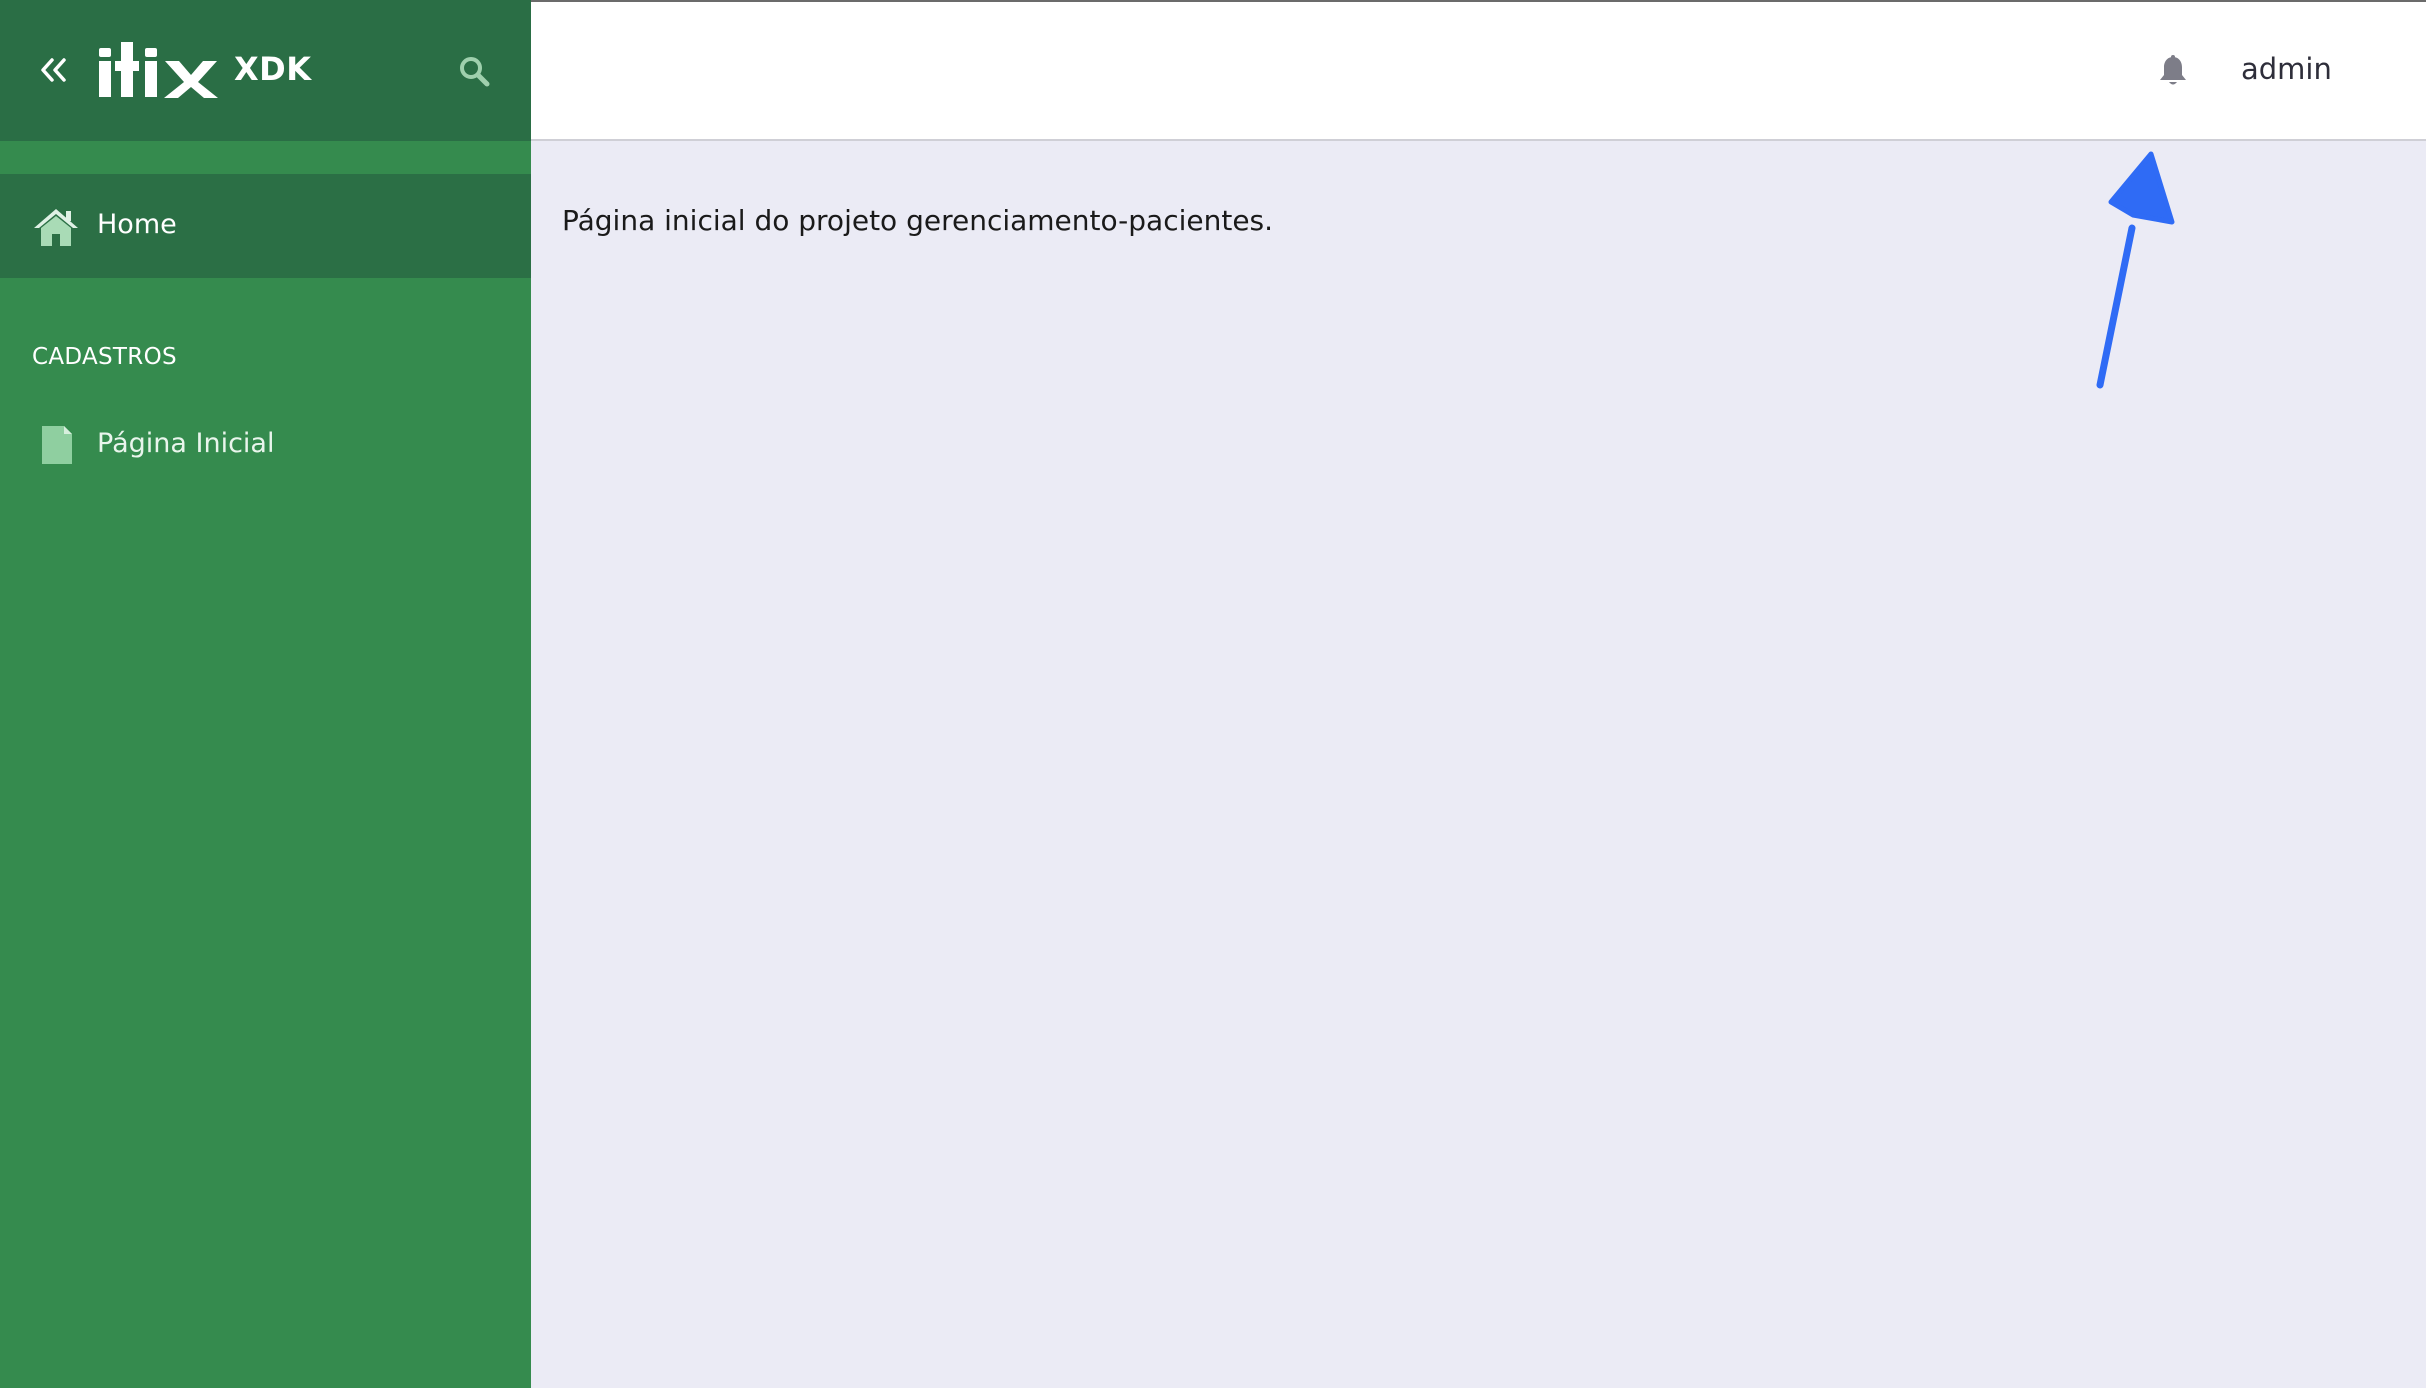 This screenshot has height=1388, width=2426. What do you see at coordinates (265, 226) in the screenshot?
I see `sidebar-item-home: Home` at bounding box center [265, 226].